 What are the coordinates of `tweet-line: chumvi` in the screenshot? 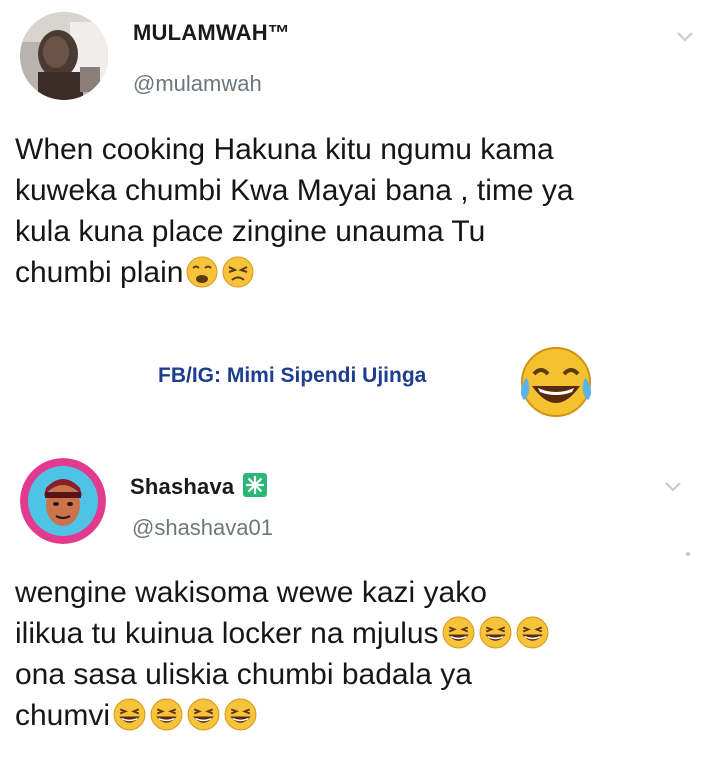 It's located at (63, 715).